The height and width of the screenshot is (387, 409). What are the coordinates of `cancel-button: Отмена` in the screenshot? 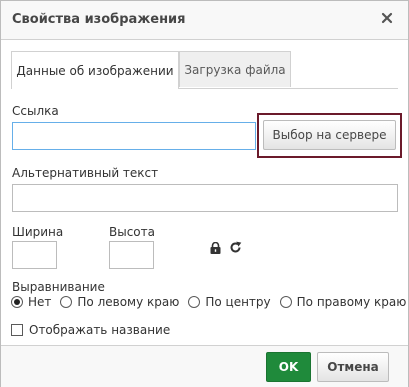 It's located at (353, 367).